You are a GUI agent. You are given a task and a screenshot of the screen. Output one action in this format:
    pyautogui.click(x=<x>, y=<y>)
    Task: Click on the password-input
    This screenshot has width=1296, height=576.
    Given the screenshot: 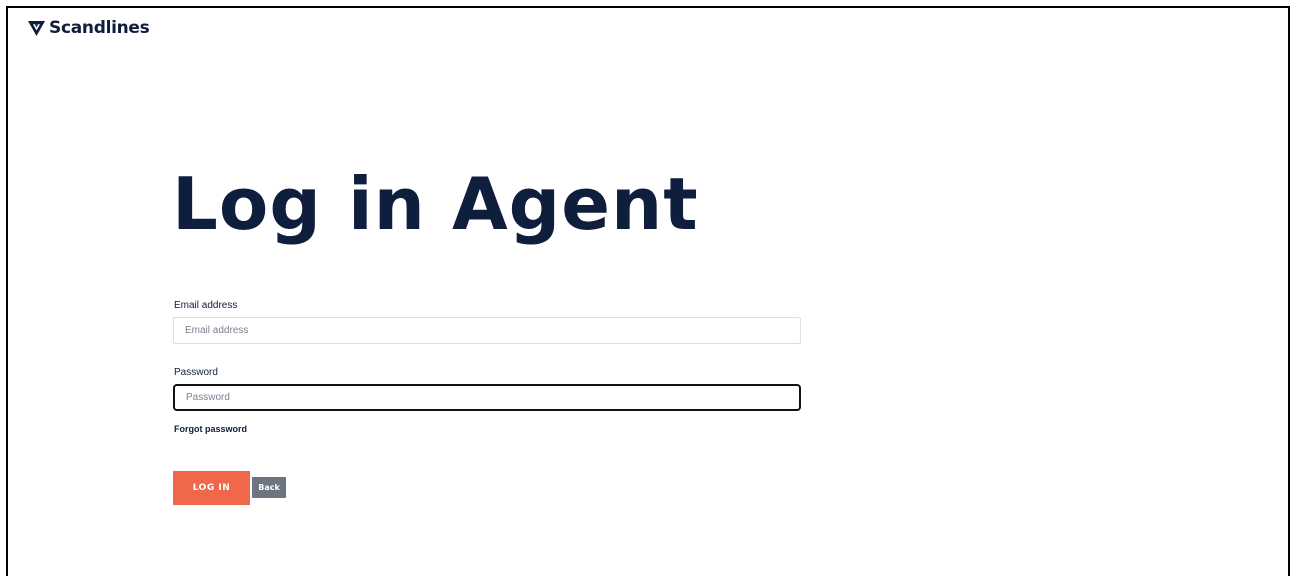 What is the action you would take?
    pyautogui.click(x=487, y=397)
    